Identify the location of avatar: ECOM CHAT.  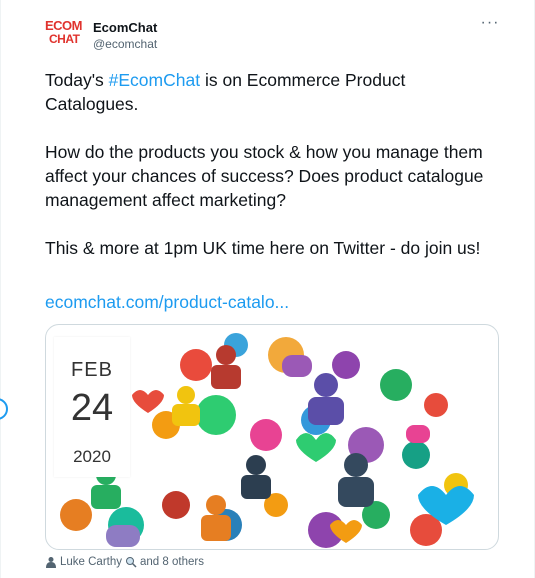
(65, 34).